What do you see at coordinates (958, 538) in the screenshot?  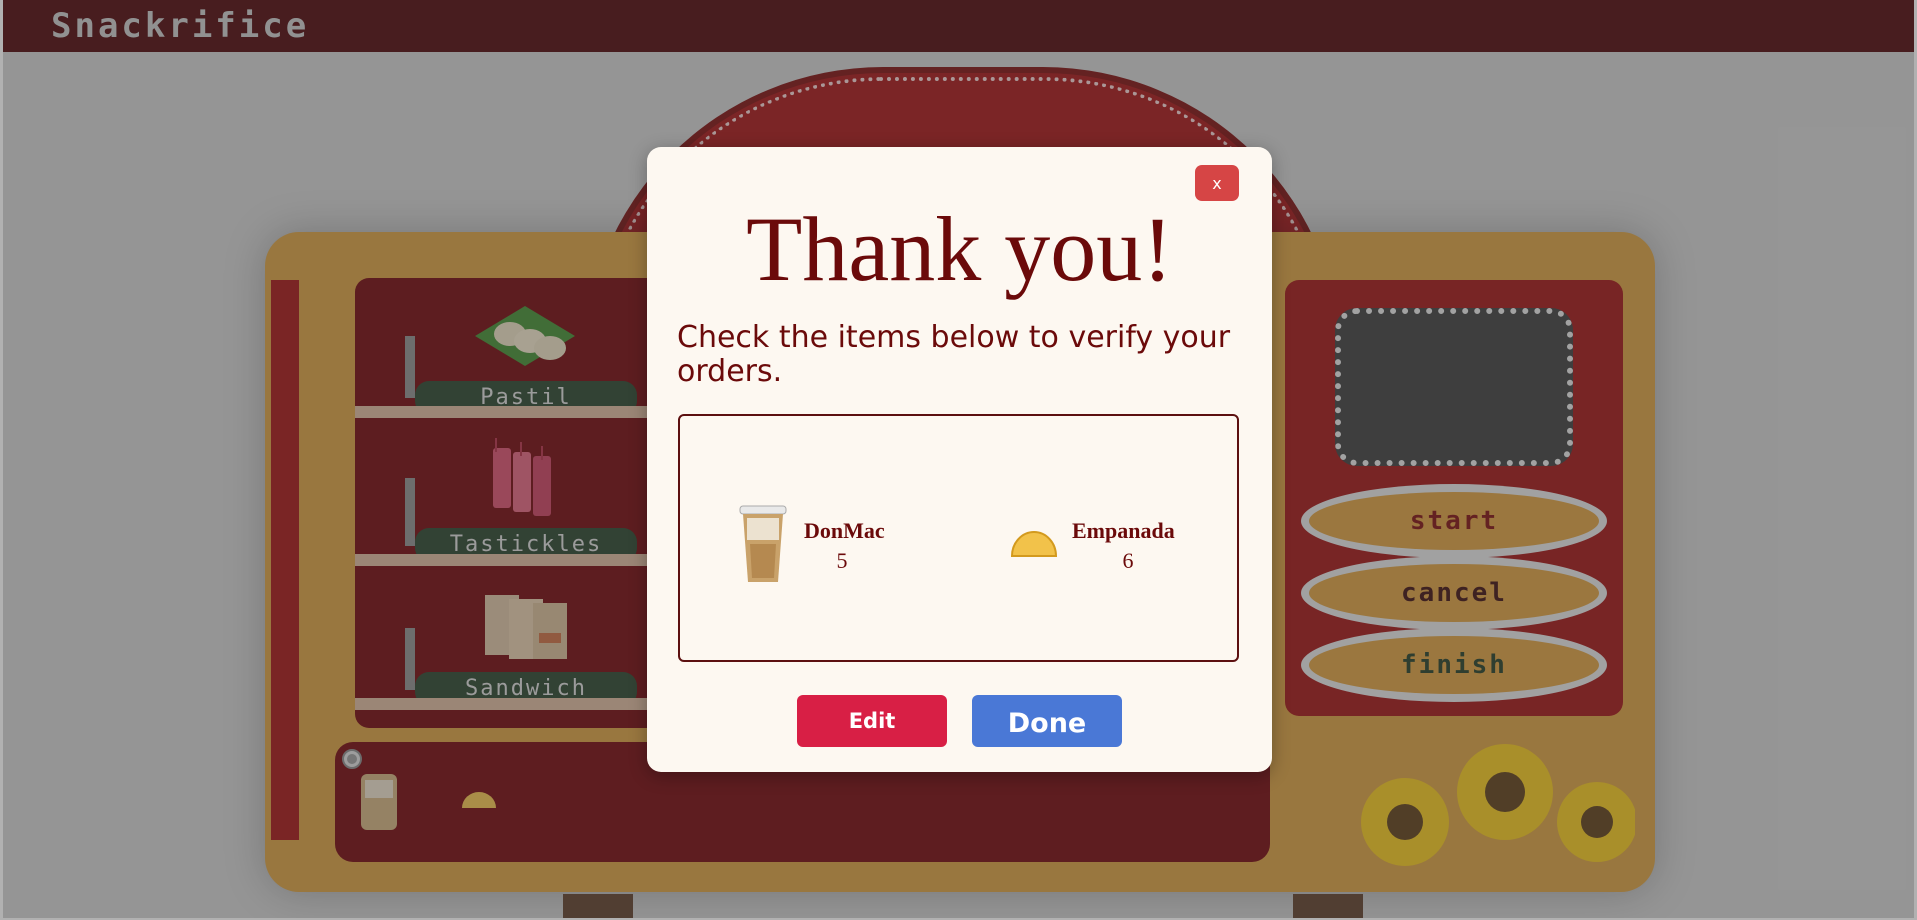 I see `order-list: DonMac 5 Empanada 6` at bounding box center [958, 538].